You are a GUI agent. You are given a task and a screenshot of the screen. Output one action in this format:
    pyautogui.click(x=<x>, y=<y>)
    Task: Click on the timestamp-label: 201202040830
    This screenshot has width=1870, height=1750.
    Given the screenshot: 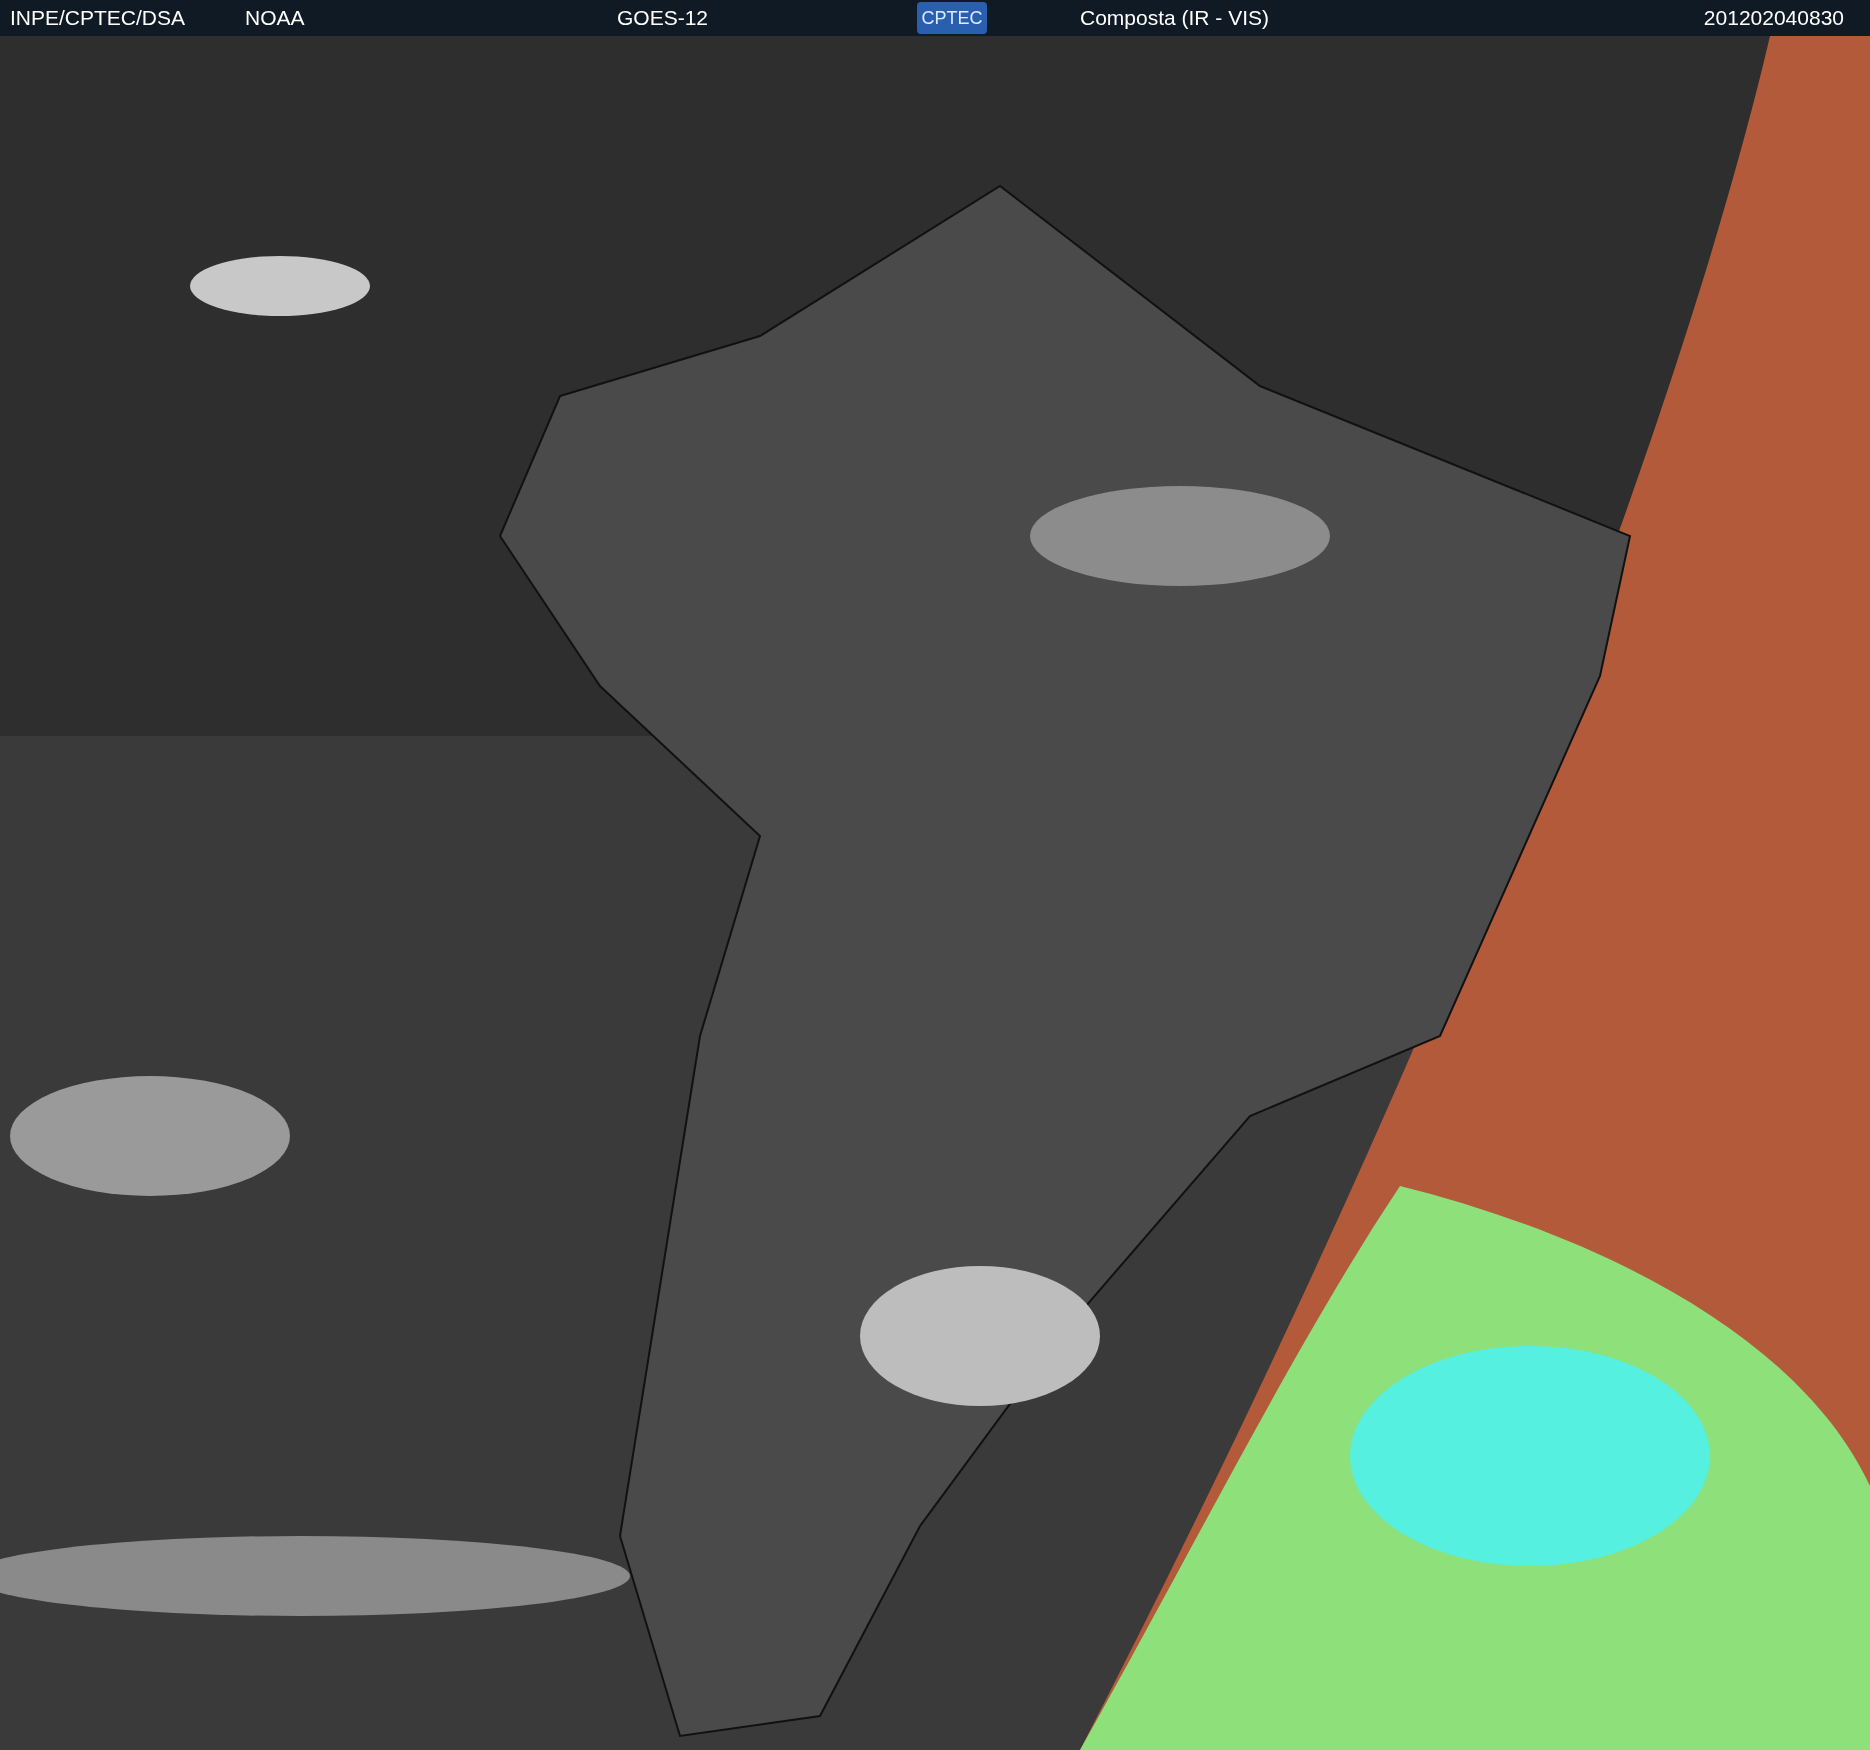 What is the action you would take?
    pyautogui.click(x=1773, y=18)
    